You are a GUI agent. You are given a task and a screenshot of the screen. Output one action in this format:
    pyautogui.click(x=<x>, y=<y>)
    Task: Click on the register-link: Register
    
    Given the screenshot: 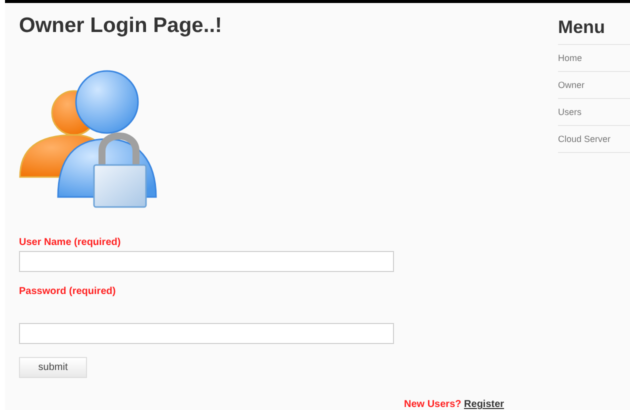 What is the action you would take?
    pyautogui.click(x=484, y=404)
    